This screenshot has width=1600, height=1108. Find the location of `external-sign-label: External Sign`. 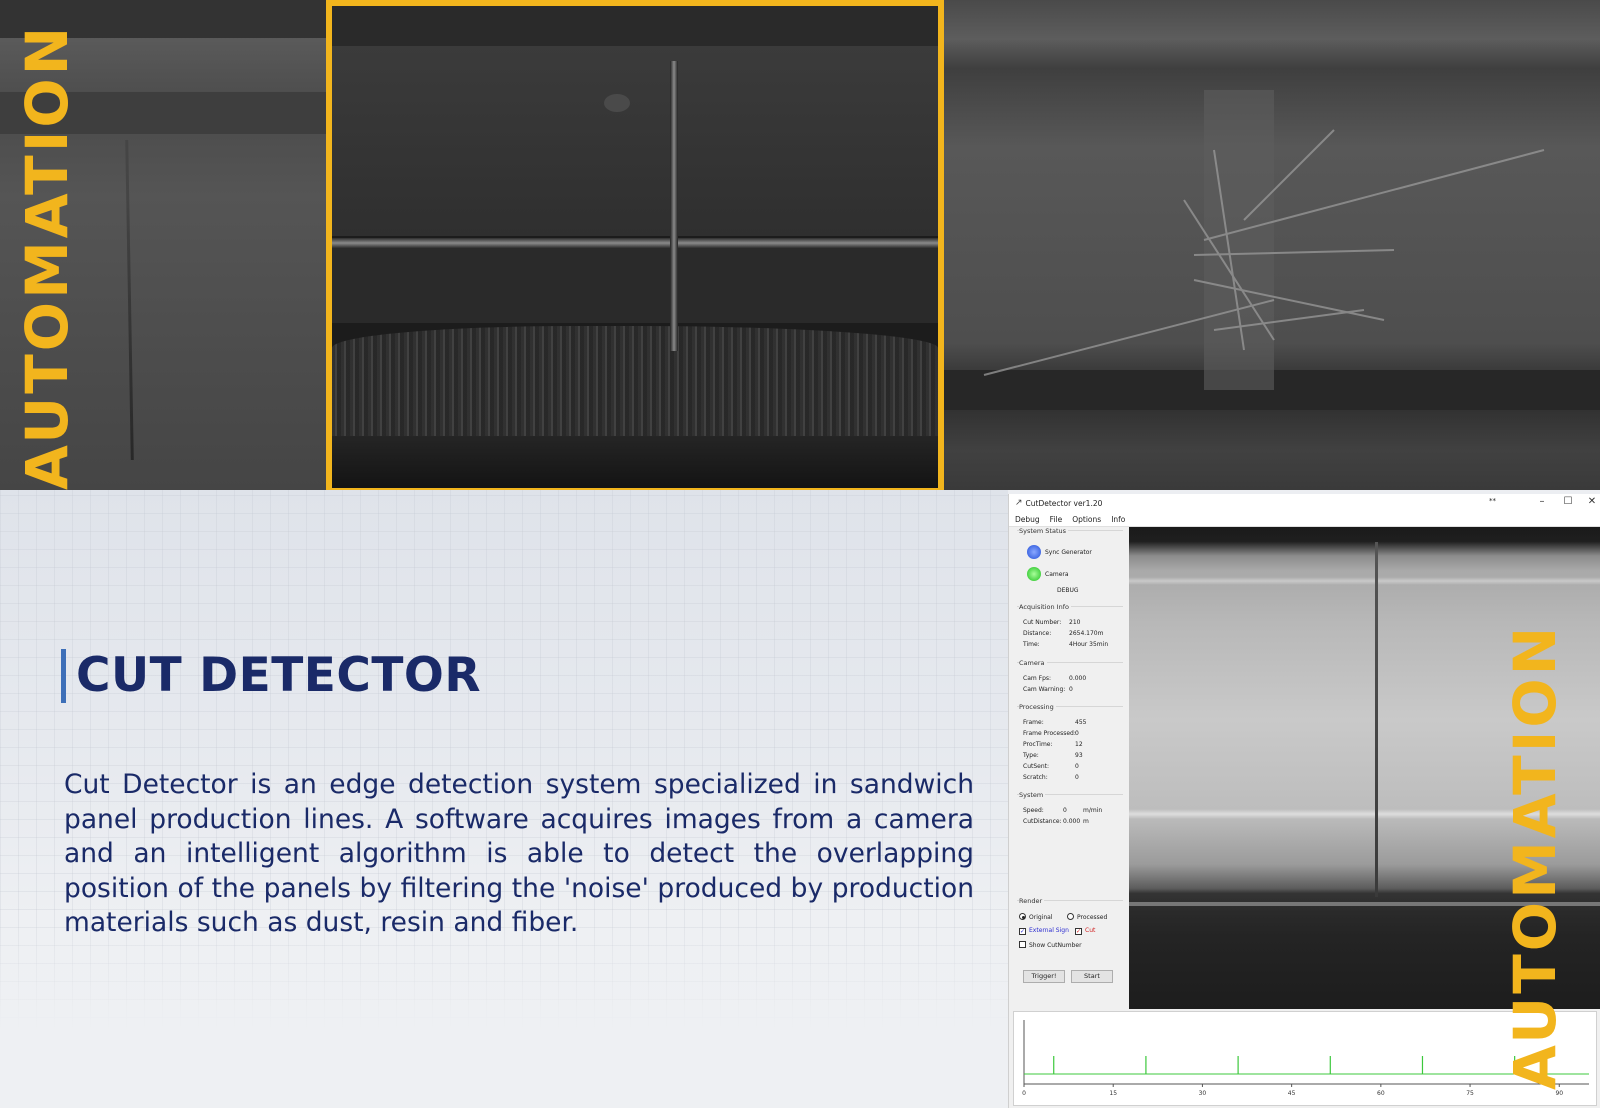

external-sign-label: External Sign is located at coordinates (1049, 930).